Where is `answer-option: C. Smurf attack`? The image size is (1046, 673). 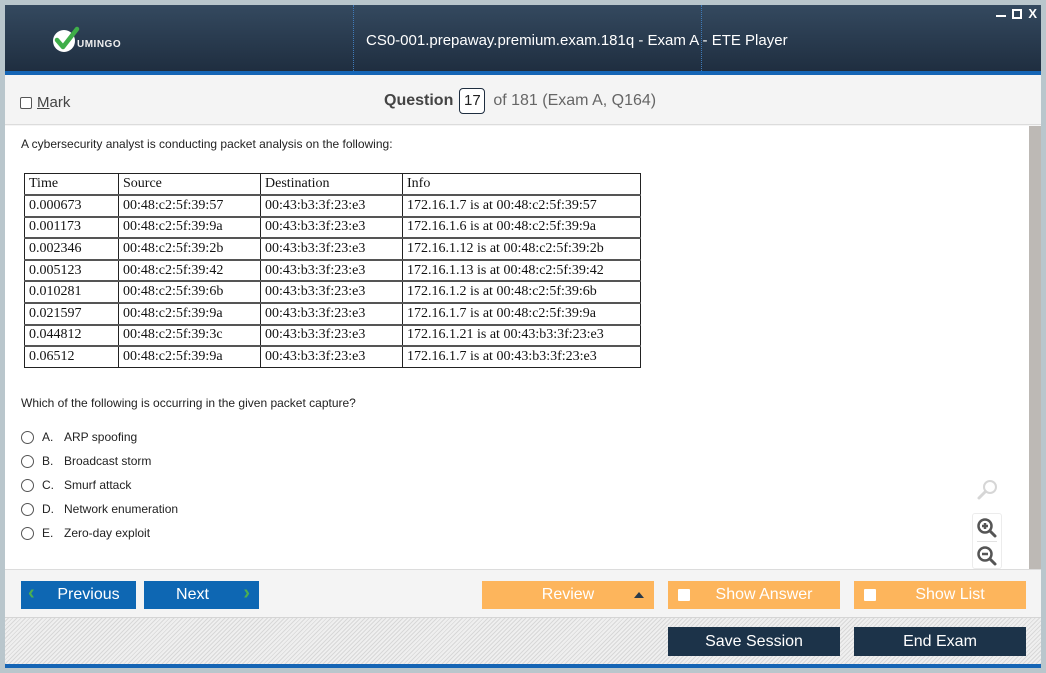 answer-option: C. Smurf attack is located at coordinates (99, 485).